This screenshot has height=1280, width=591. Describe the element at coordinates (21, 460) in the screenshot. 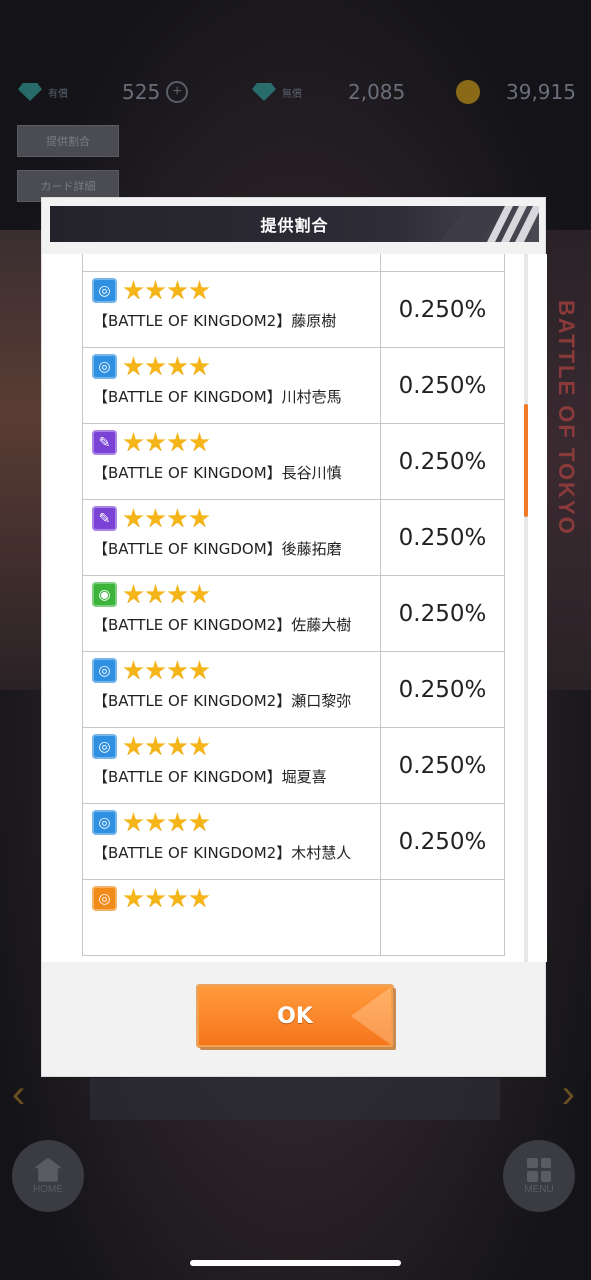

I see `banner-art-left` at that location.